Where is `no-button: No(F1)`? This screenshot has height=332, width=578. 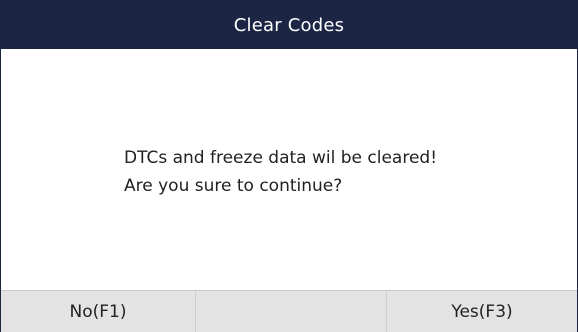 no-button: No(F1) is located at coordinates (98, 311).